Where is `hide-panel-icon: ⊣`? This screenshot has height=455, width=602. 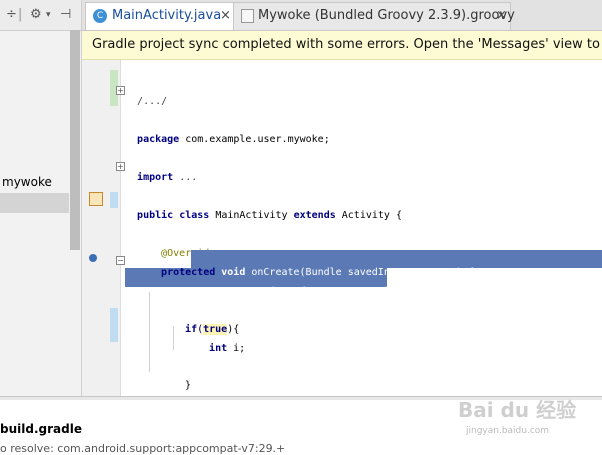
hide-panel-icon: ⊣ is located at coordinates (65, 15).